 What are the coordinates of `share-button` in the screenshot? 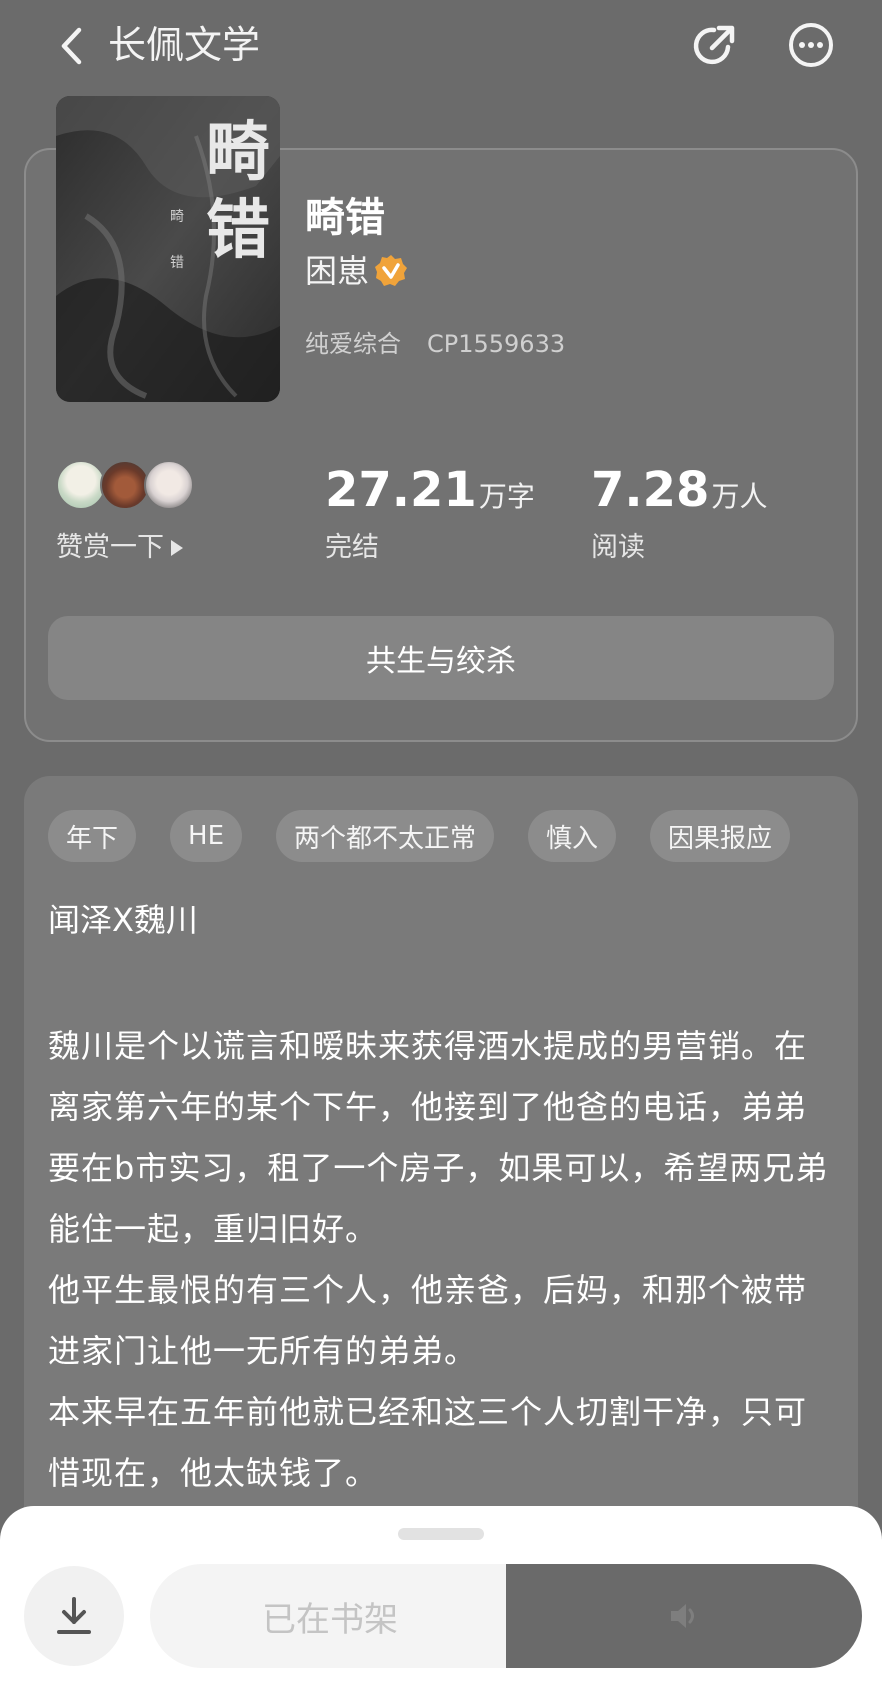 It's located at (715, 45).